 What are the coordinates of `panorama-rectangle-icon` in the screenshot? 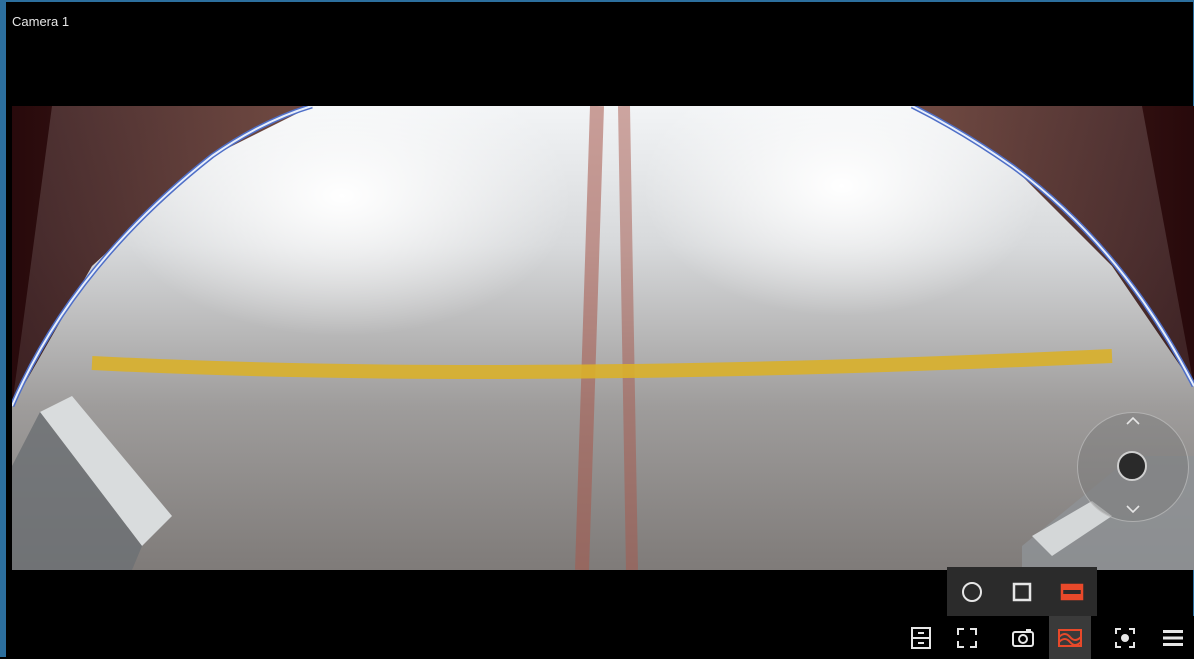 It's located at (1072, 592).